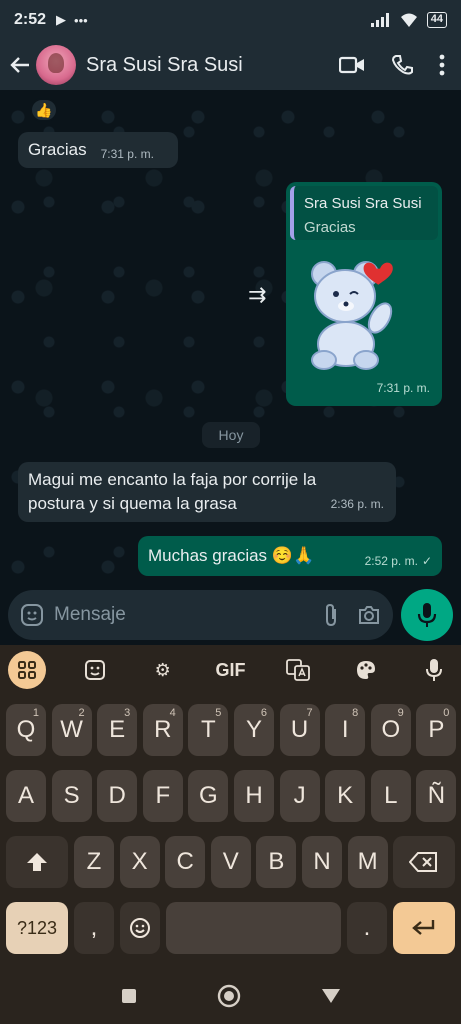 This screenshot has height=1024, width=461. Describe the element at coordinates (37, 862) in the screenshot. I see `shift-key` at that location.